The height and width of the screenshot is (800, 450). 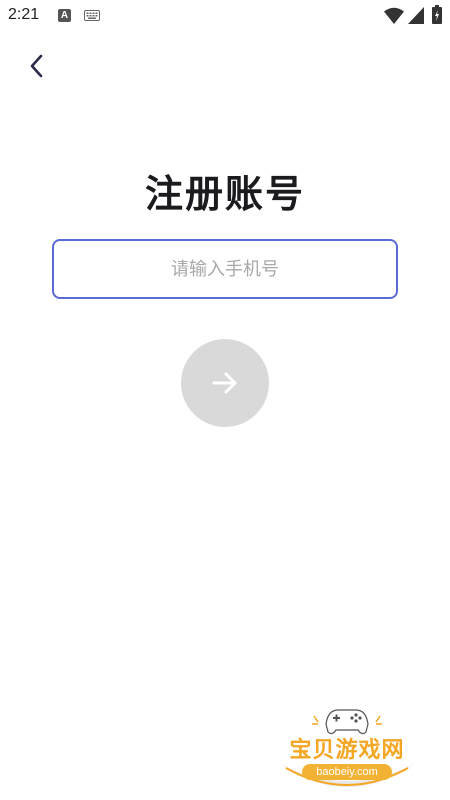 What do you see at coordinates (224, 194) in the screenshot?
I see `page-title: 注册账号` at bounding box center [224, 194].